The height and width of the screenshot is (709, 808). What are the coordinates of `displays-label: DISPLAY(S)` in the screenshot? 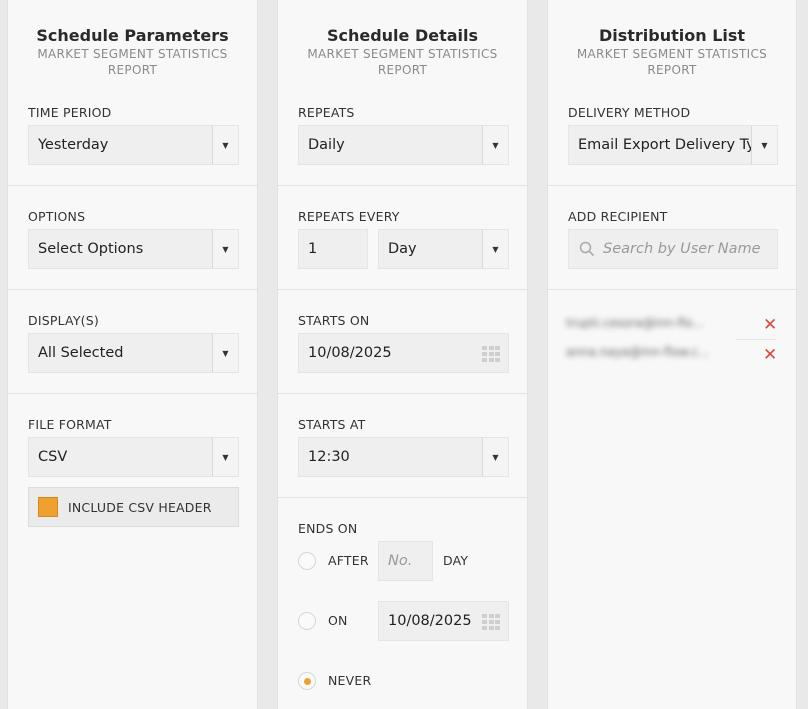 It's located at (63, 320).